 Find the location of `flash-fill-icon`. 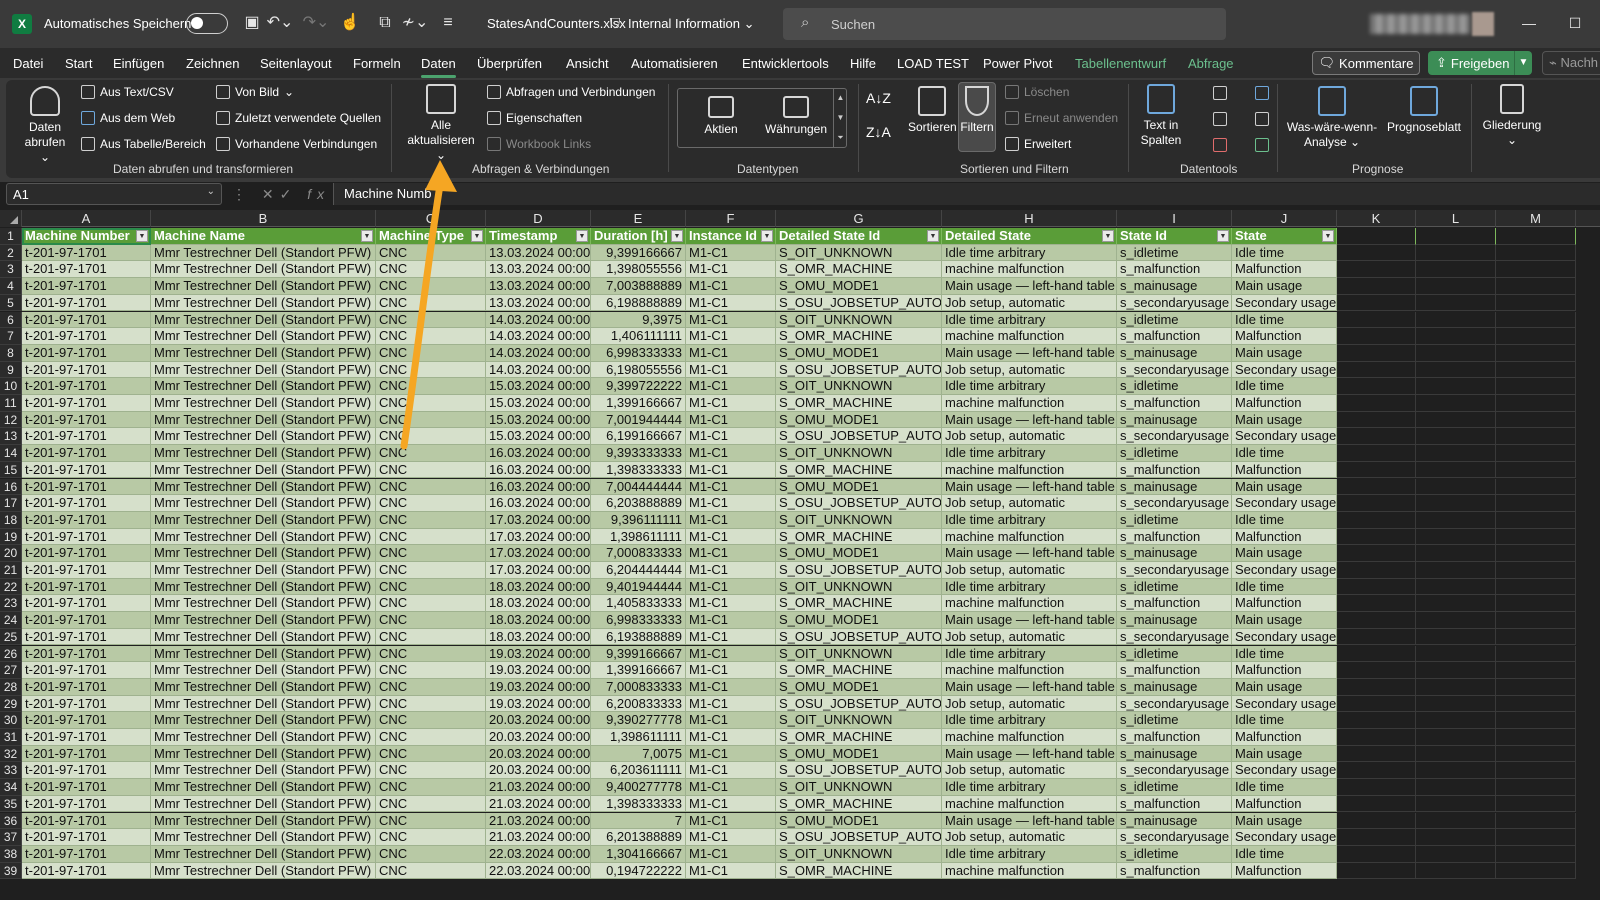

flash-fill-icon is located at coordinates (1220, 93).